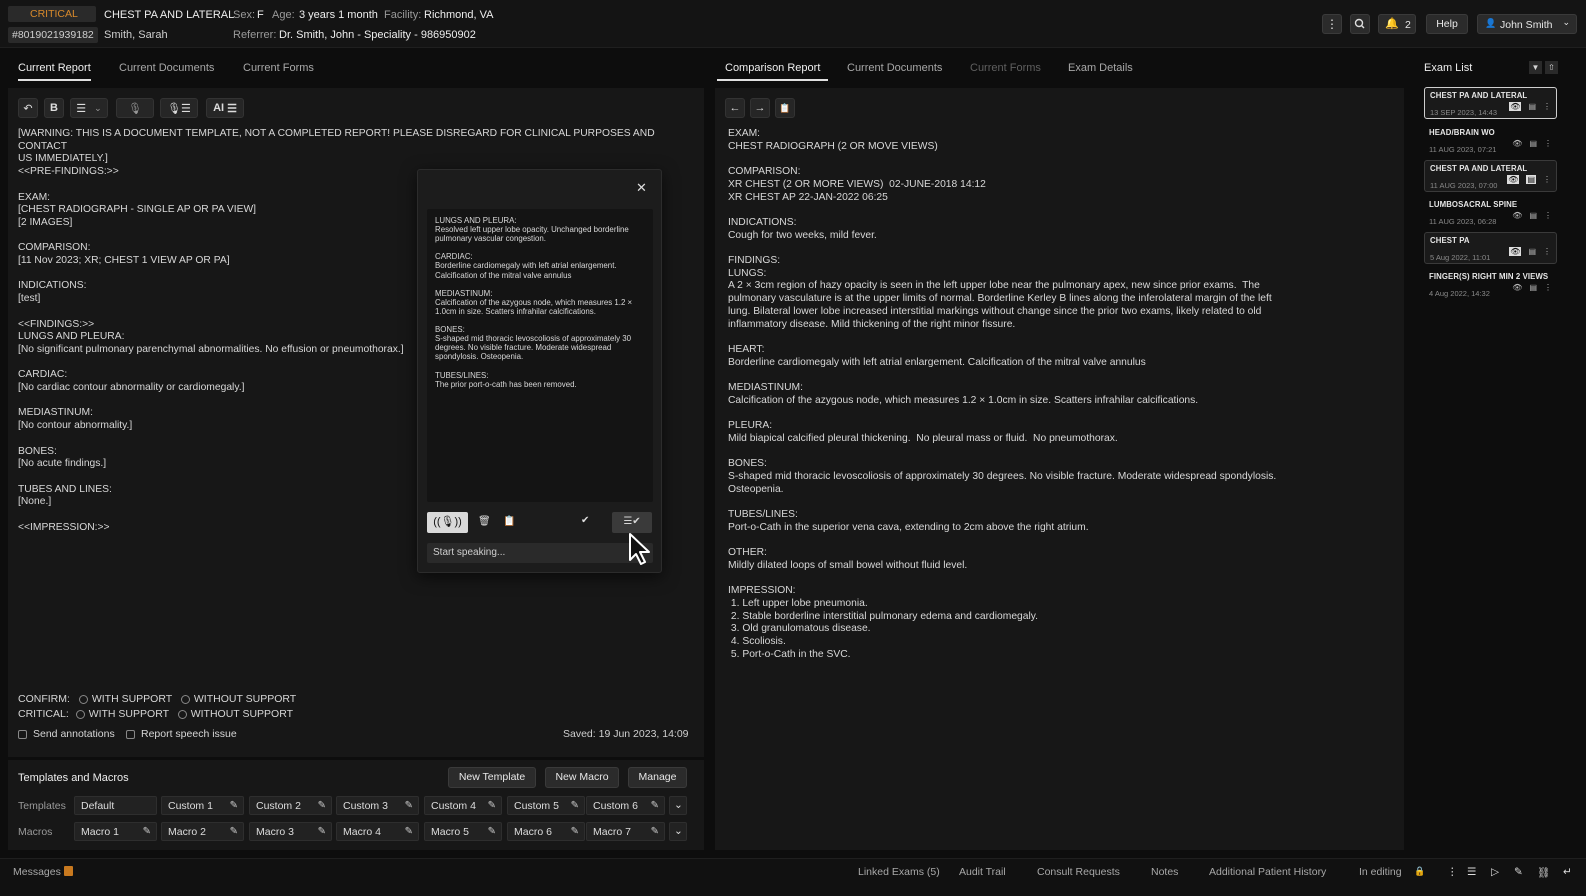 The width and height of the screenshot is (1586, 896). Describe the element at coordinates (135, 108) in the screenshot. I see `mute-mic-button: 🎙` at that location.